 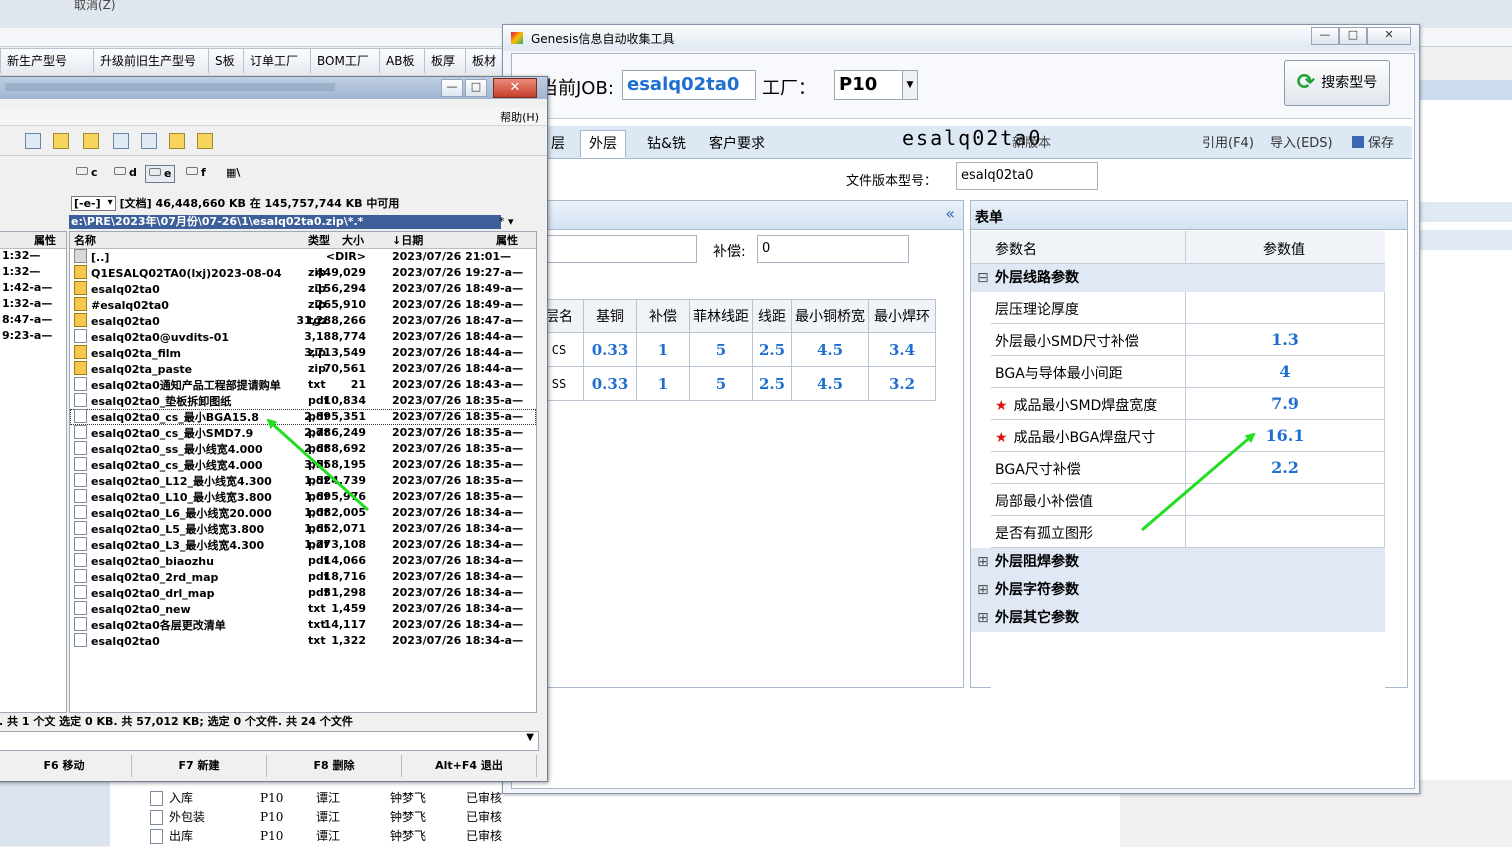 I want to click on bg-tab: 板厚, so click(x=445, y=60).